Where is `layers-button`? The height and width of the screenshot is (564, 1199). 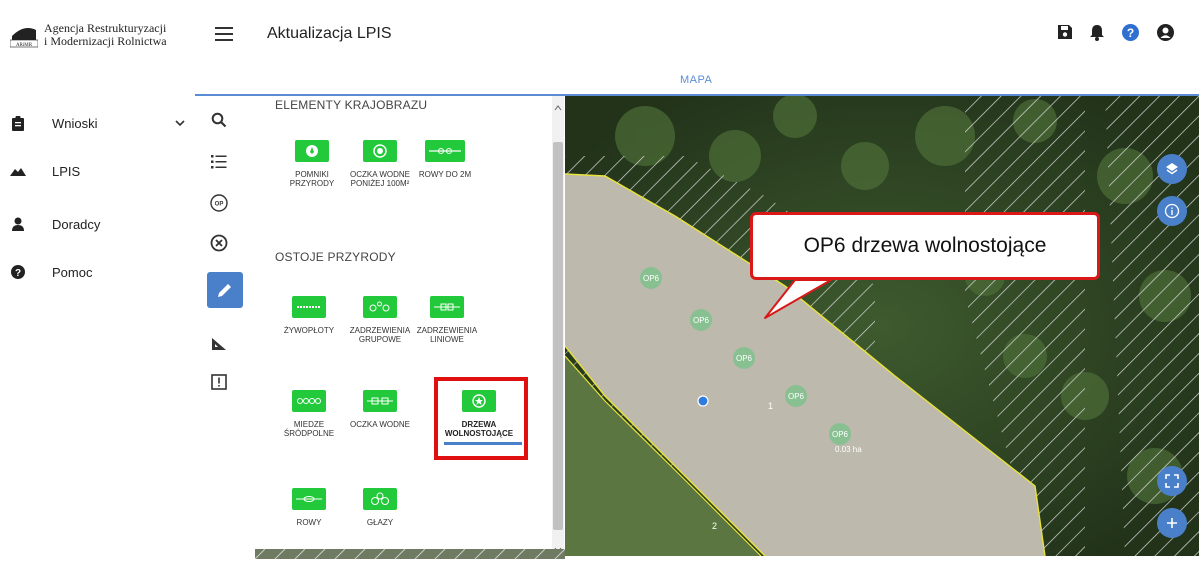 layers-button is located at coordinates (1172, 169).